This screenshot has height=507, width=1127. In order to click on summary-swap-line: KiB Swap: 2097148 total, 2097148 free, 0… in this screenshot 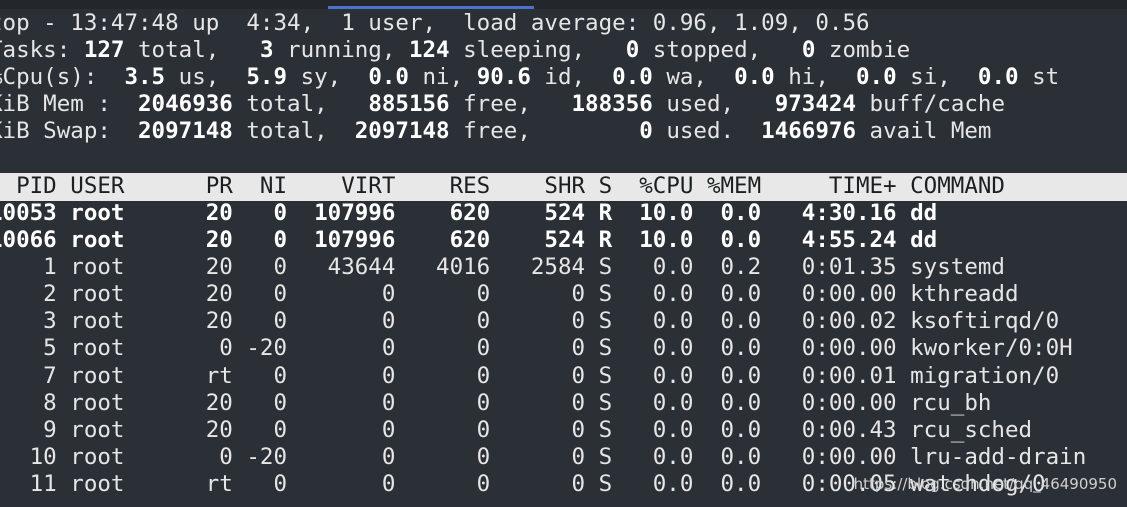, I will do `click(496, 131)`.